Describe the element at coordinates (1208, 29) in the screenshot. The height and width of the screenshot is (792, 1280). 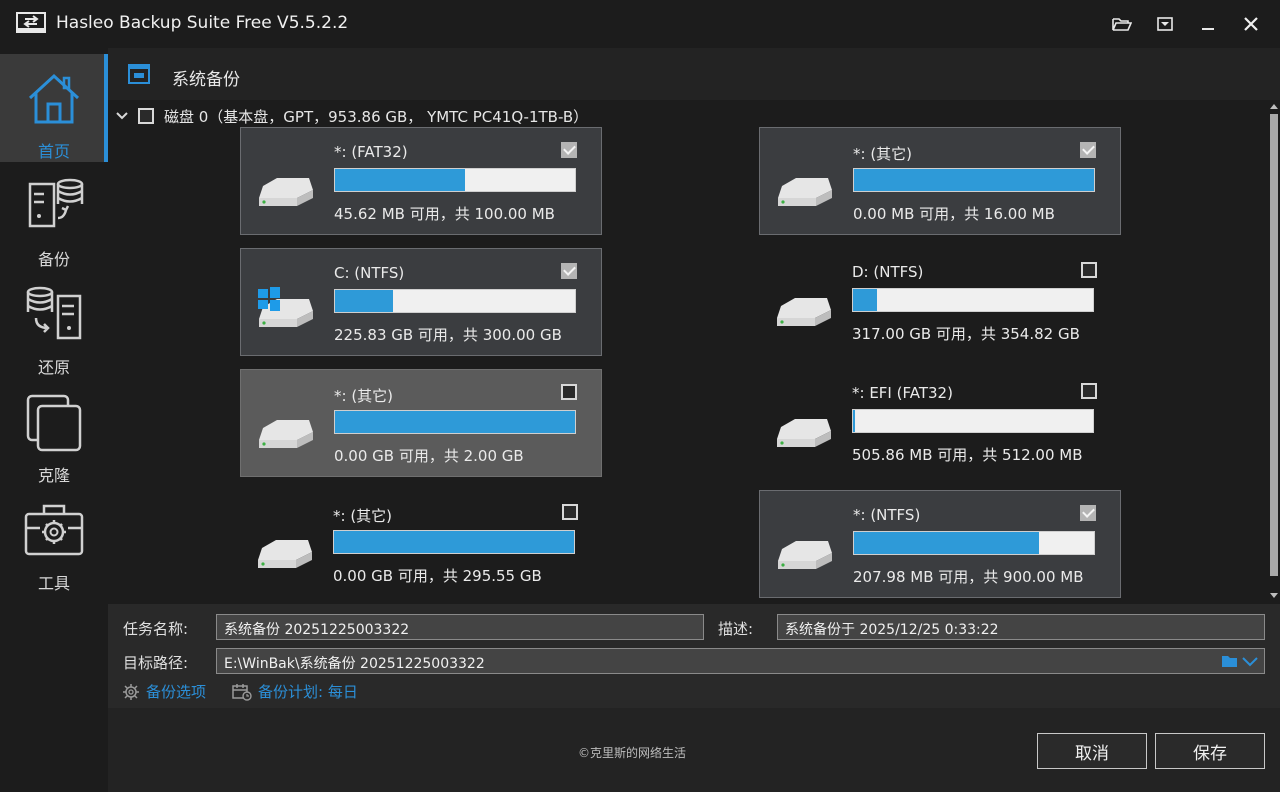
I see `minimize-icon` at that location.